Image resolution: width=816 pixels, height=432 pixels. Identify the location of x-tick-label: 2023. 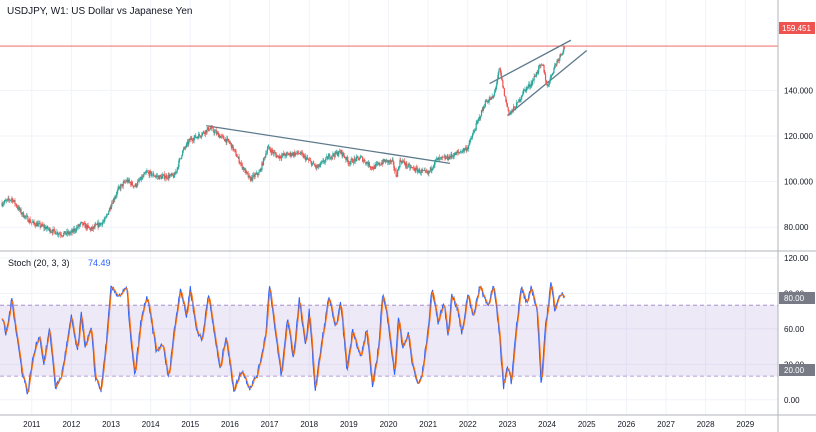
(508, 424).